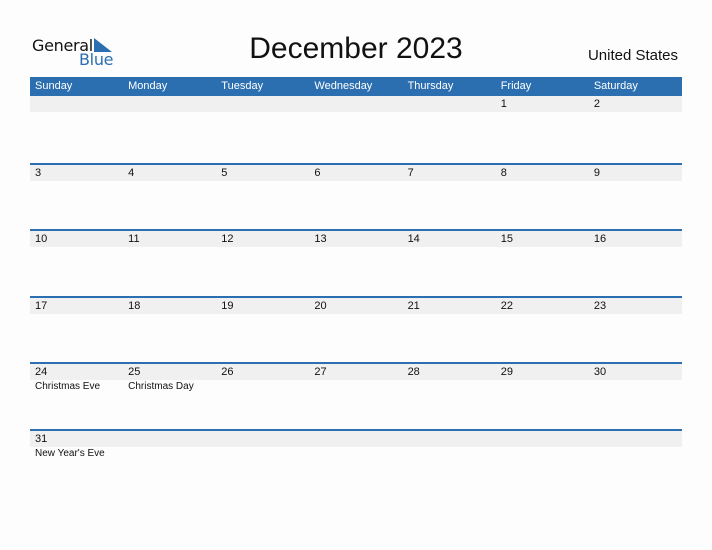 Image resolution: width=712 pixels, height=550 pixels. Describe the element at coordinates (503, 104) in the screenshot. I see `day-number: 1` at that location.